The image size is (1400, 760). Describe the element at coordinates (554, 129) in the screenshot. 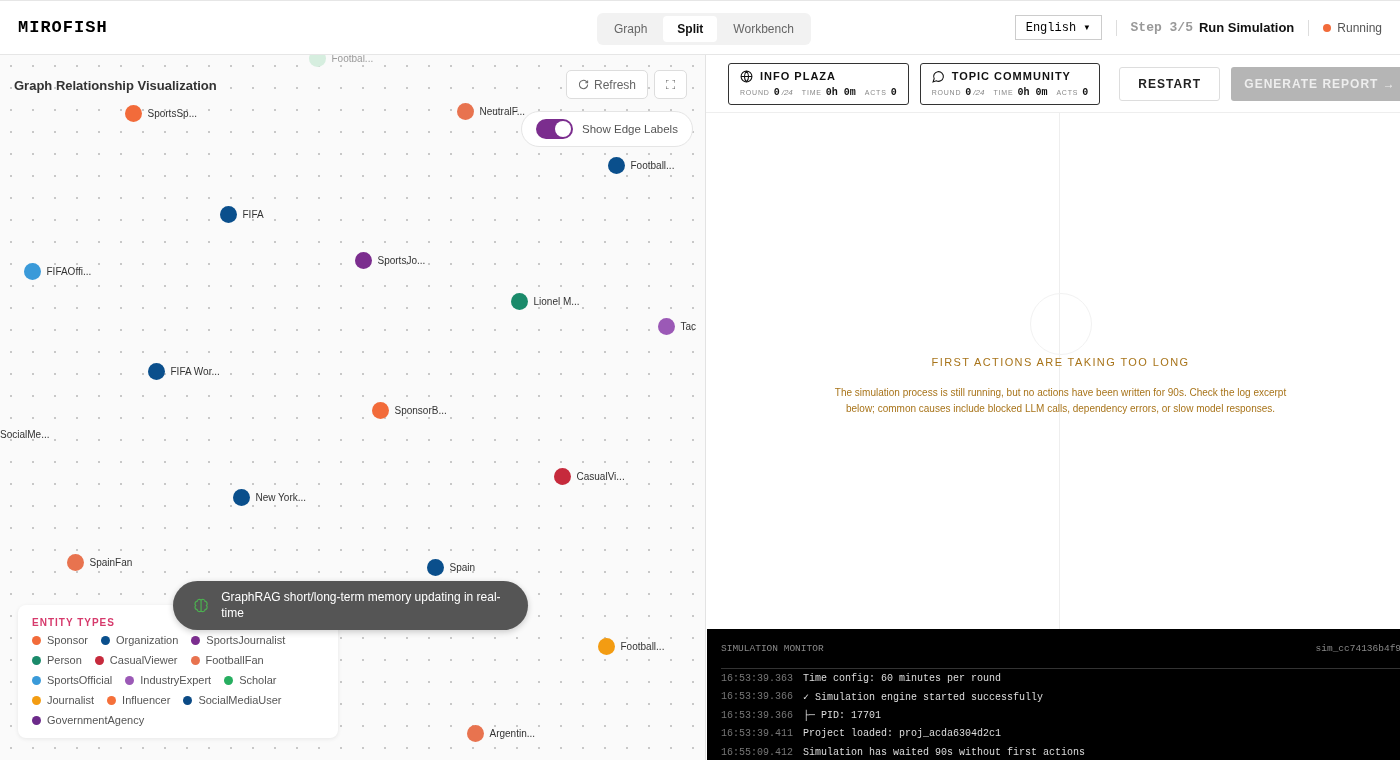

I see `edge-labels-toggle` at that location.